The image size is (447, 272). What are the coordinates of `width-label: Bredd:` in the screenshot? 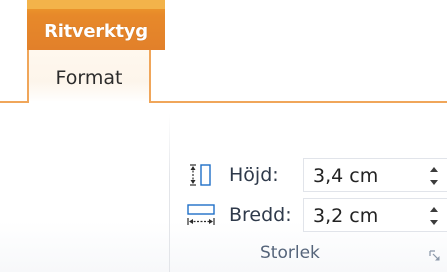 It's located at (260, 215).